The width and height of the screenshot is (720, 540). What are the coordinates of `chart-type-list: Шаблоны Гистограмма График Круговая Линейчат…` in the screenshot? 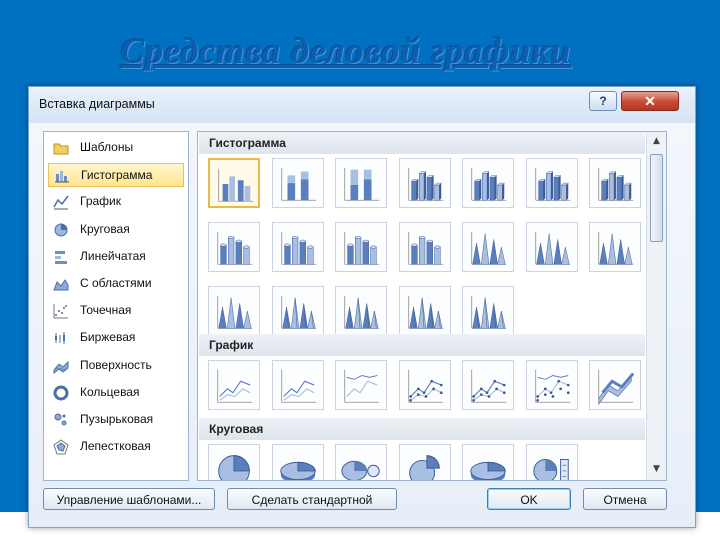 It's located at (116, 306).